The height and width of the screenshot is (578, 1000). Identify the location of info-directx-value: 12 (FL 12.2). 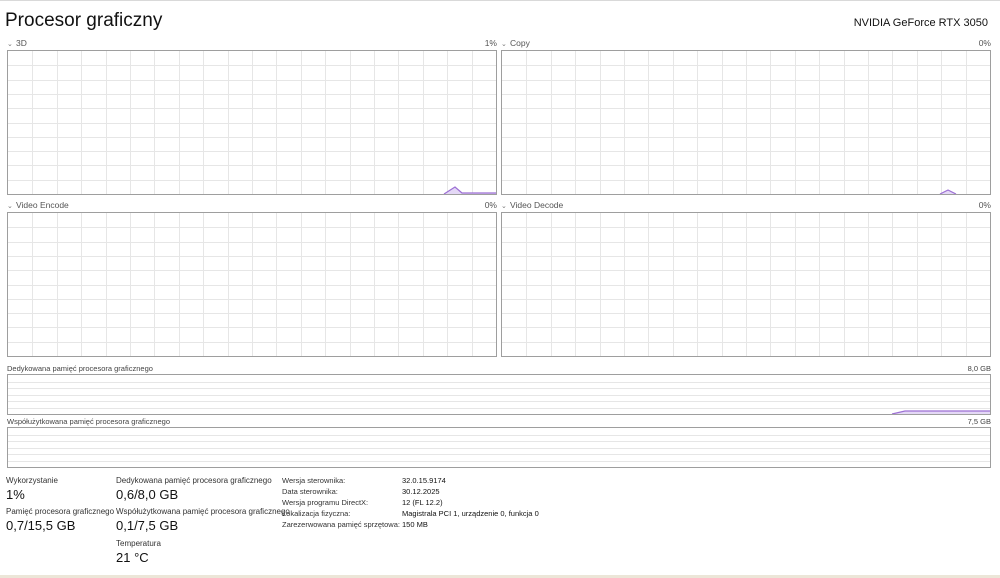
(422, 502).